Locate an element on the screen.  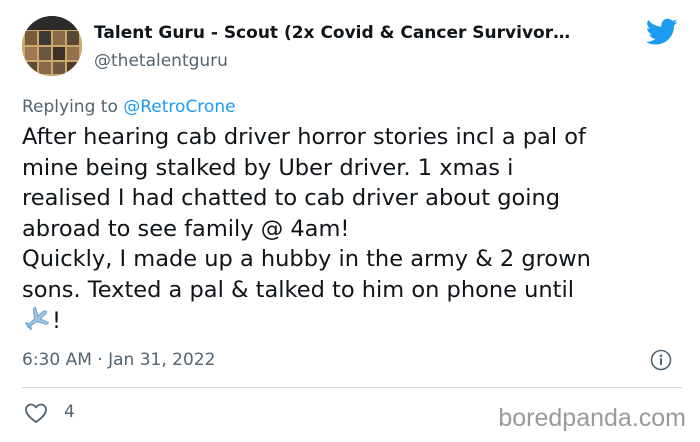
avatar-image is located at coordinates (52, 46).